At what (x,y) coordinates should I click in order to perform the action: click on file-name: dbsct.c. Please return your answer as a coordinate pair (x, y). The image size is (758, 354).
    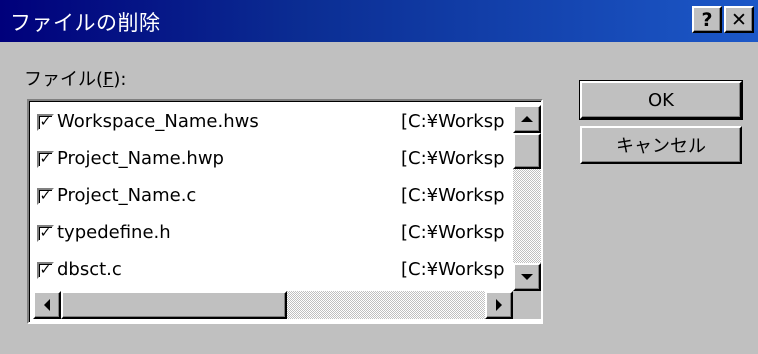
    Looking at the image, I should click on (89, 269).